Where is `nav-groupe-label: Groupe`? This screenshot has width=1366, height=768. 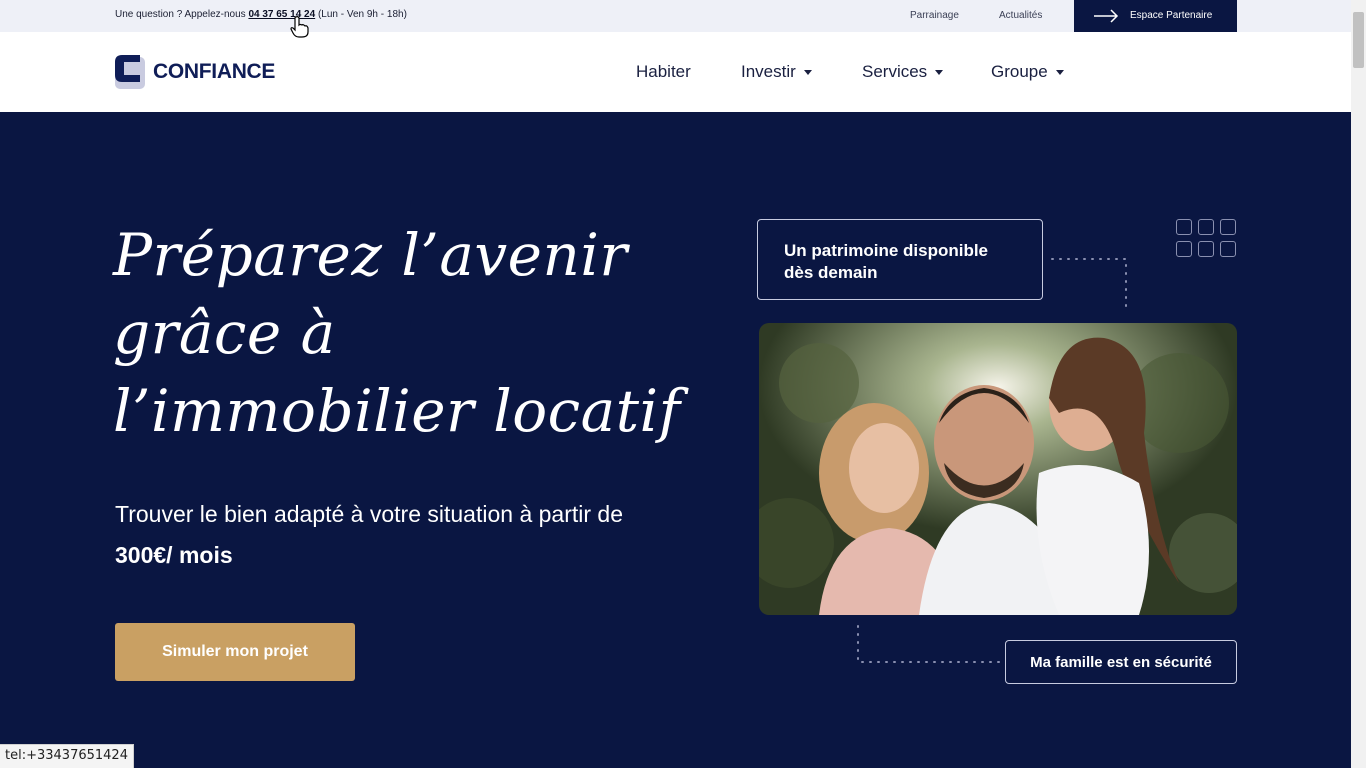
nav-groupe-label: Groupe is located at coordinates (1019, 71).